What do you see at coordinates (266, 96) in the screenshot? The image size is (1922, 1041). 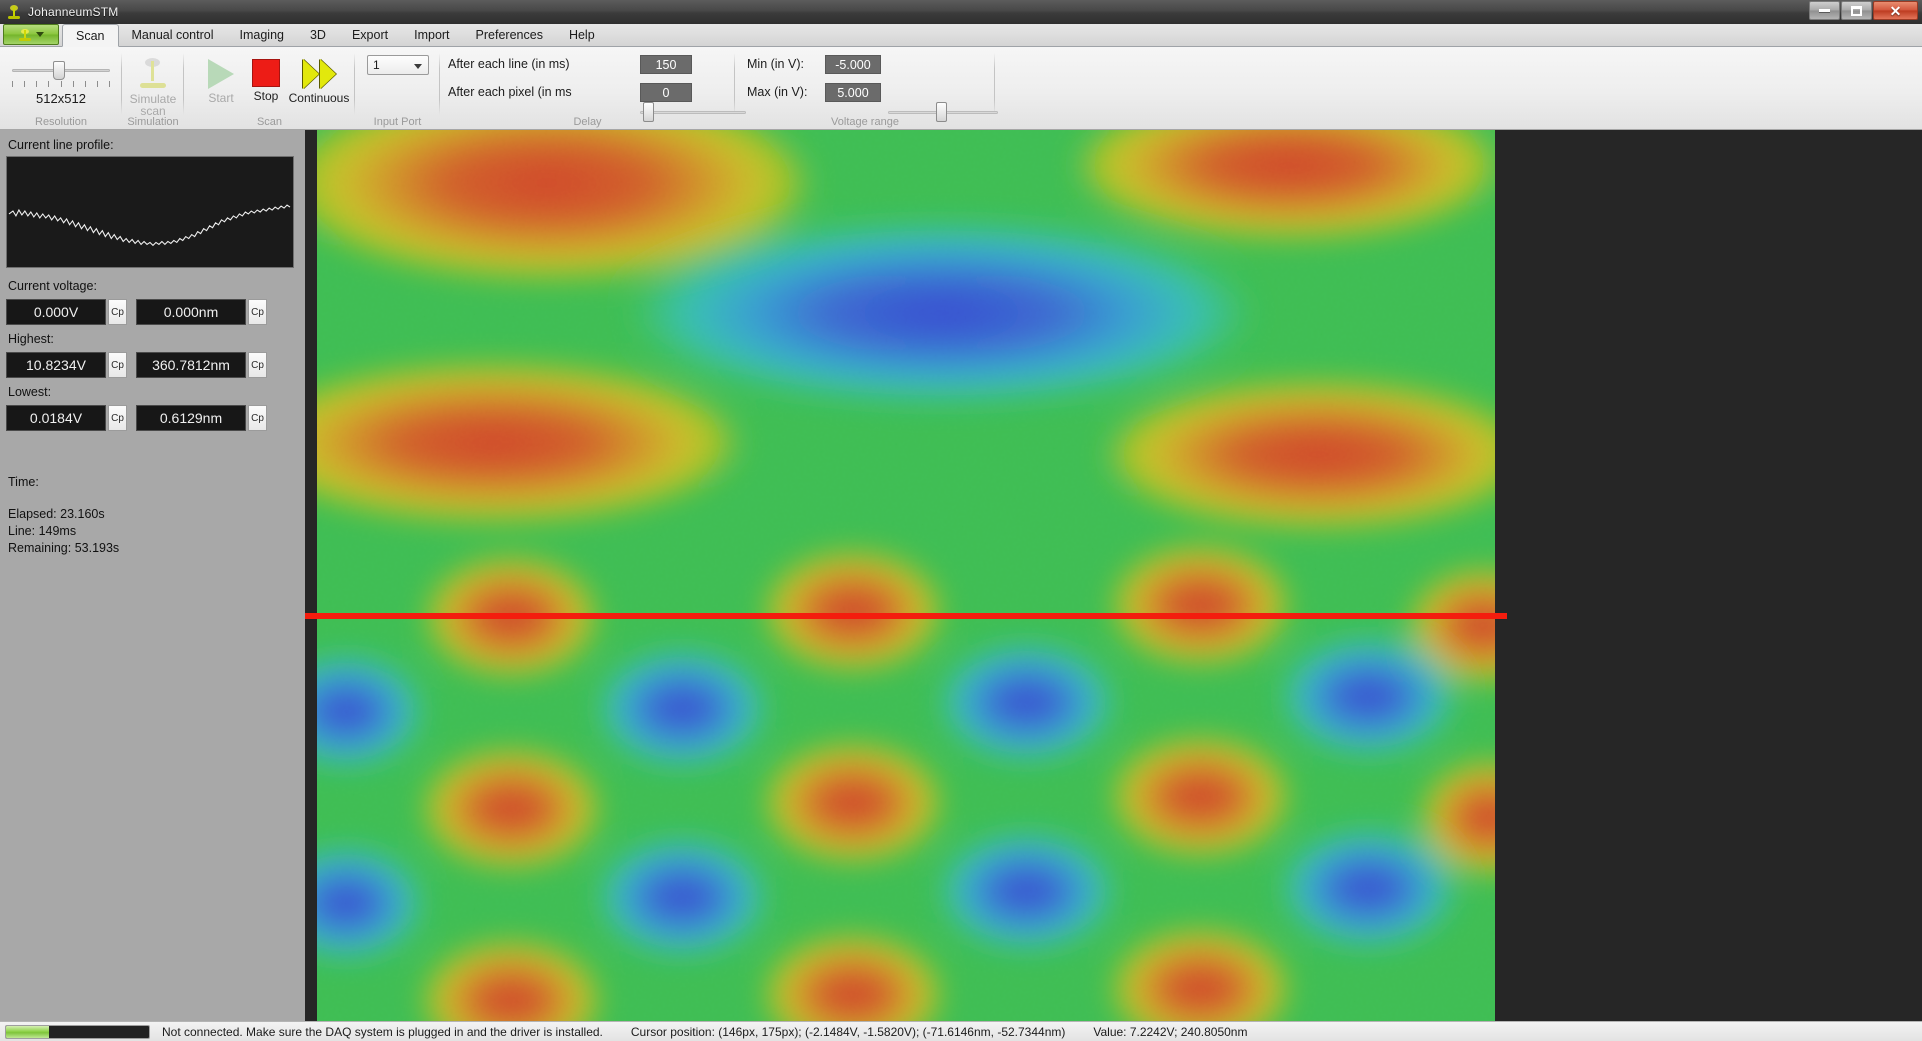 I see `stop-label: Stop` at bounding box center [266, 96].